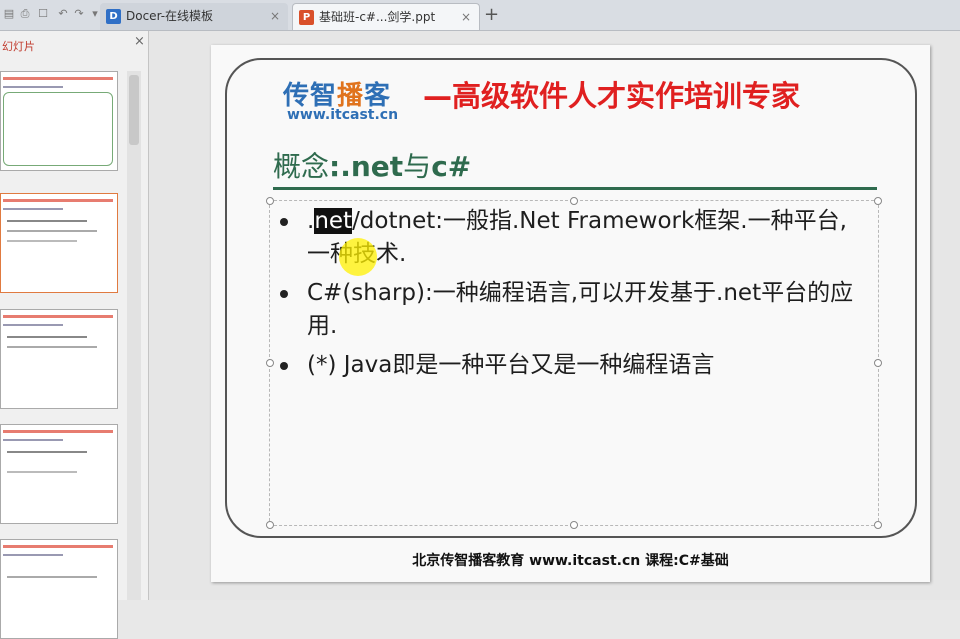 This screenshot has height=639, width=960. What do you see at coordinates (43, 14) in the screenshot?
I see `preview-icon: ☐` at bounding box center [43, 14].